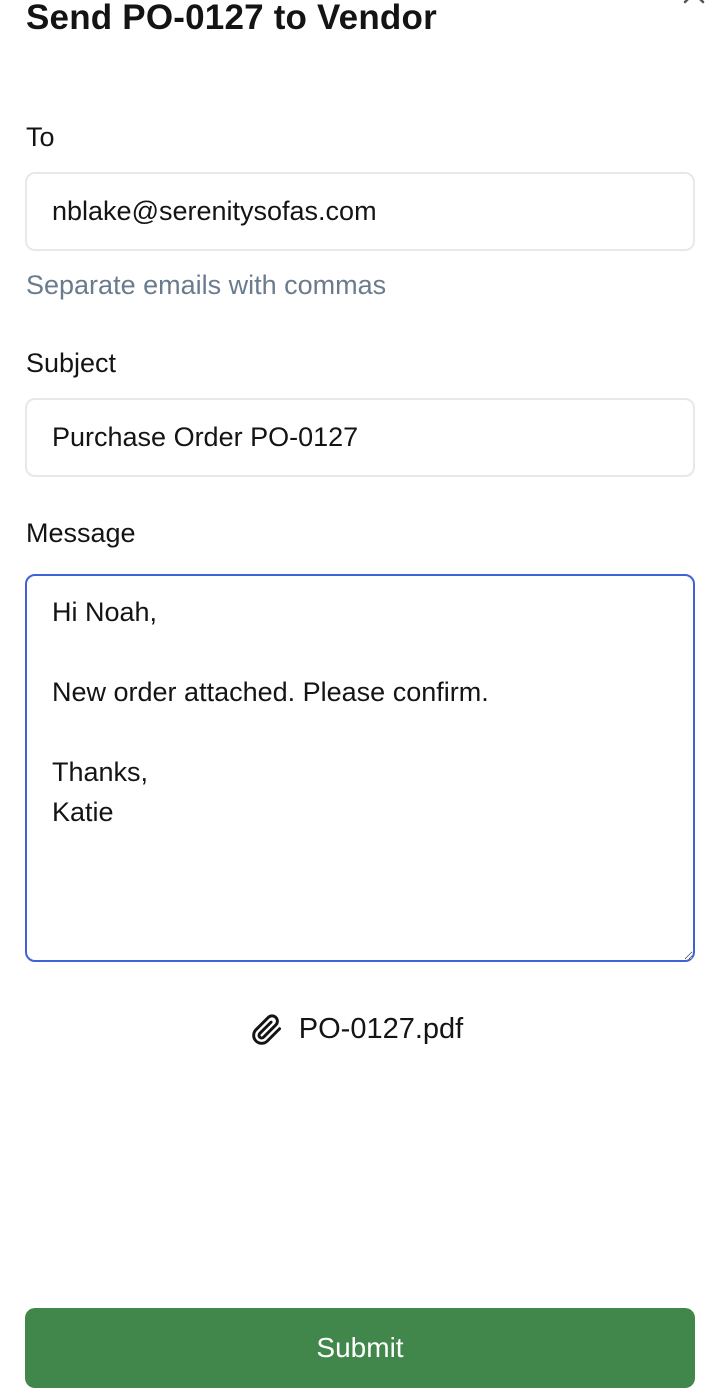  I want to click on attachment-filename: PO-0127.pdf, so click(381, 1029).